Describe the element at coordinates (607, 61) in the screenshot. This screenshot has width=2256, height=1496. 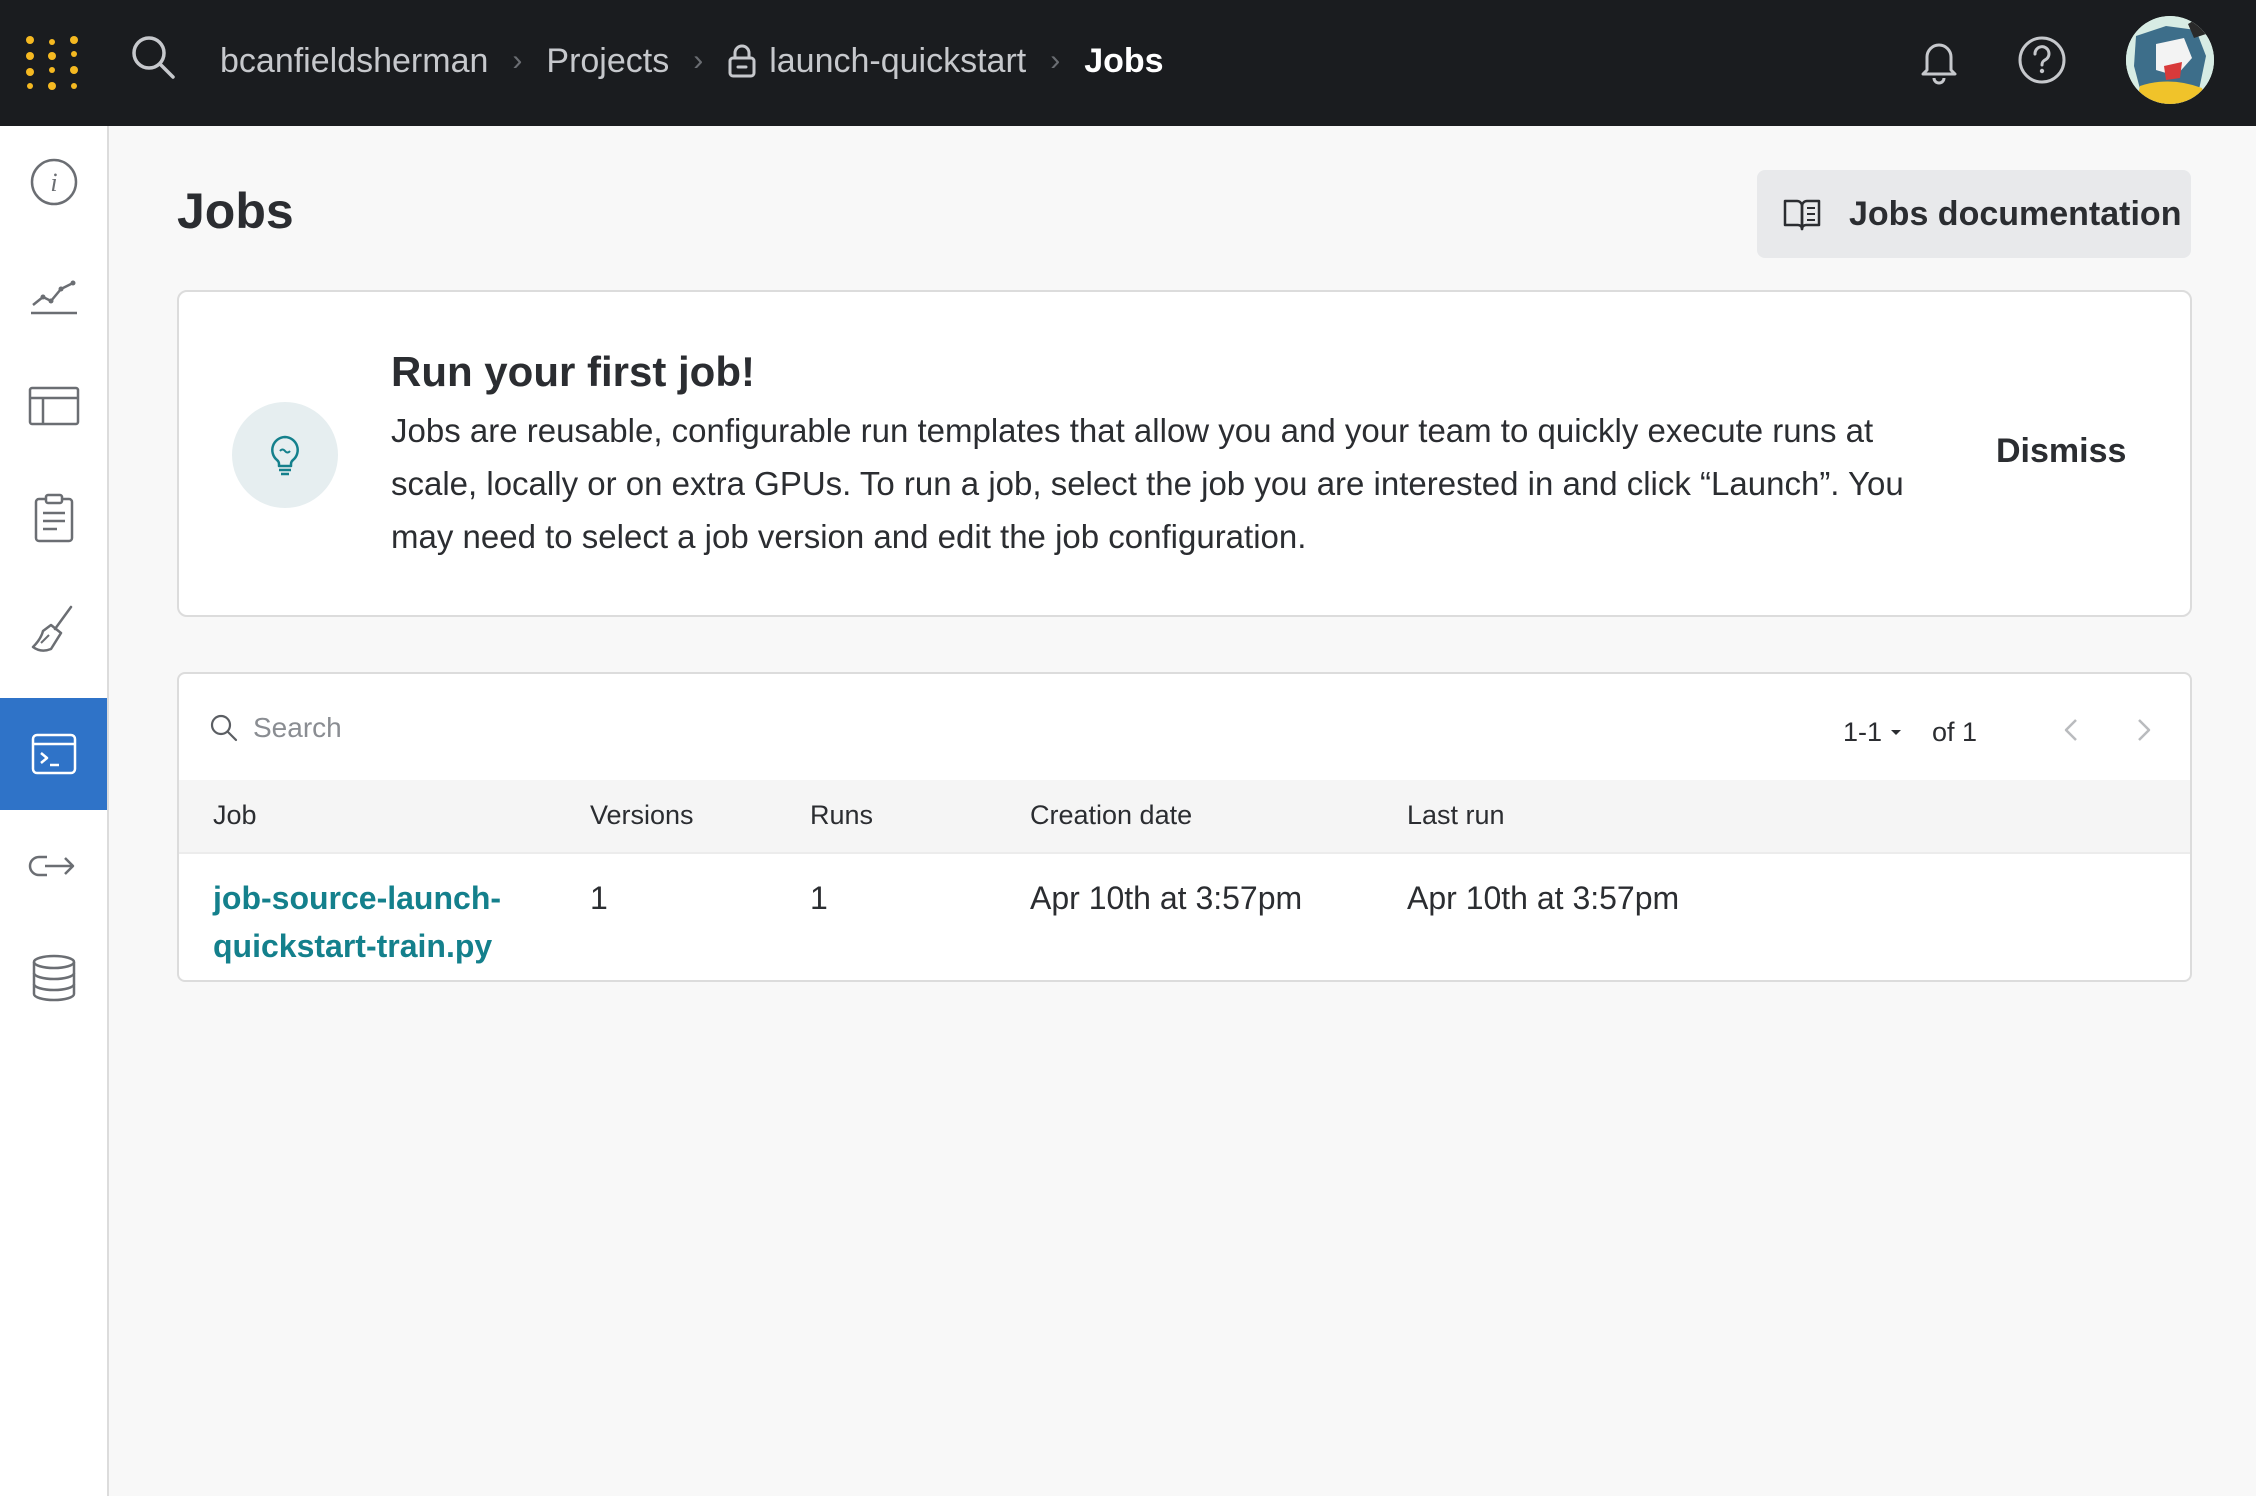
I see `breadcrumb-projects: Projects` at that location.